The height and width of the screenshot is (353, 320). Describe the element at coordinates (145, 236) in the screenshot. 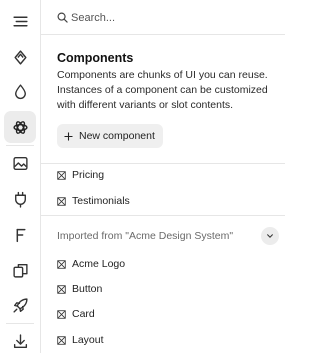

I see `imported-section-label: Imported from "Acme Design System"` at that location.